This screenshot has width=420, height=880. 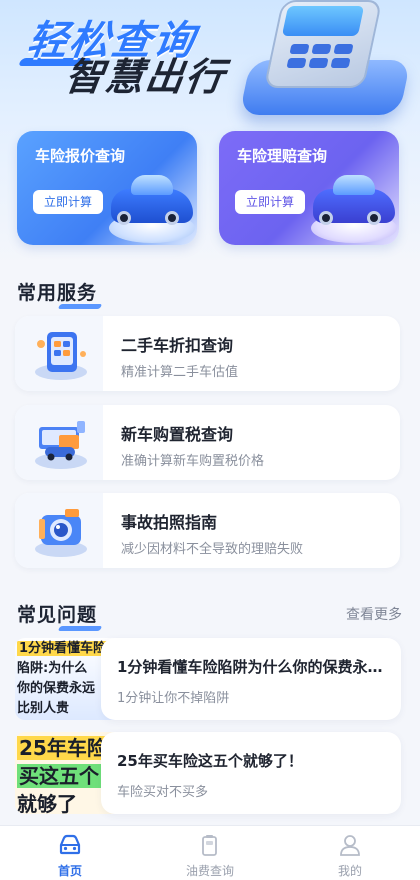 I want to click on faq-answer: 1分钟让你不掉陷阱, so click(x=173, y=698).